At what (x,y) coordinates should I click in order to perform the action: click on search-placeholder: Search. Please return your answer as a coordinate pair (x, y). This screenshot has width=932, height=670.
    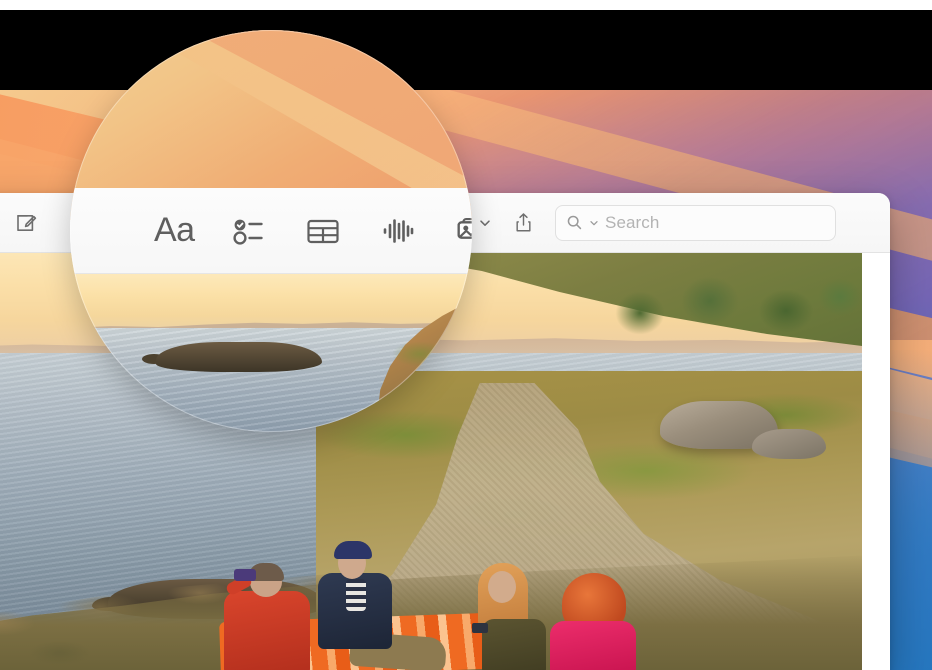
    Looking at the image, I should click on (632, 222).